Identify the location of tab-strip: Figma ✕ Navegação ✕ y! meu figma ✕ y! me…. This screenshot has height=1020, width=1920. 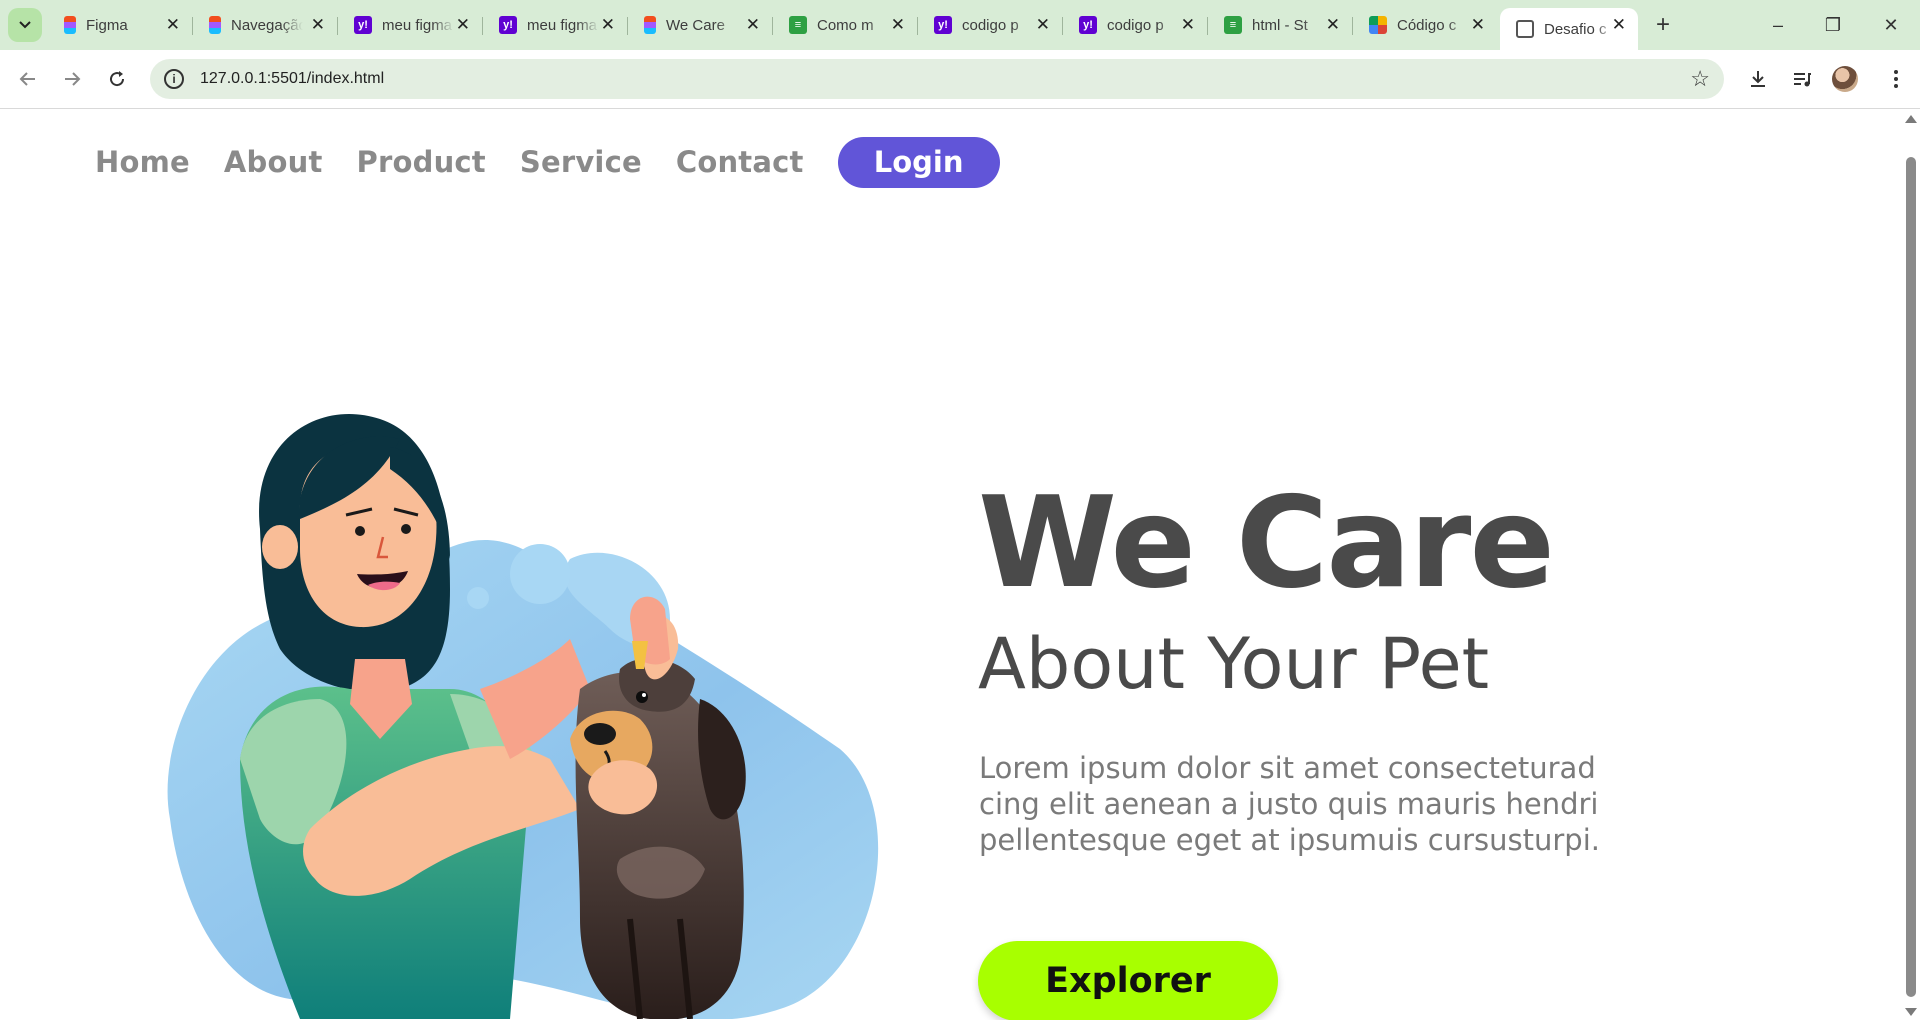
(960, 25).